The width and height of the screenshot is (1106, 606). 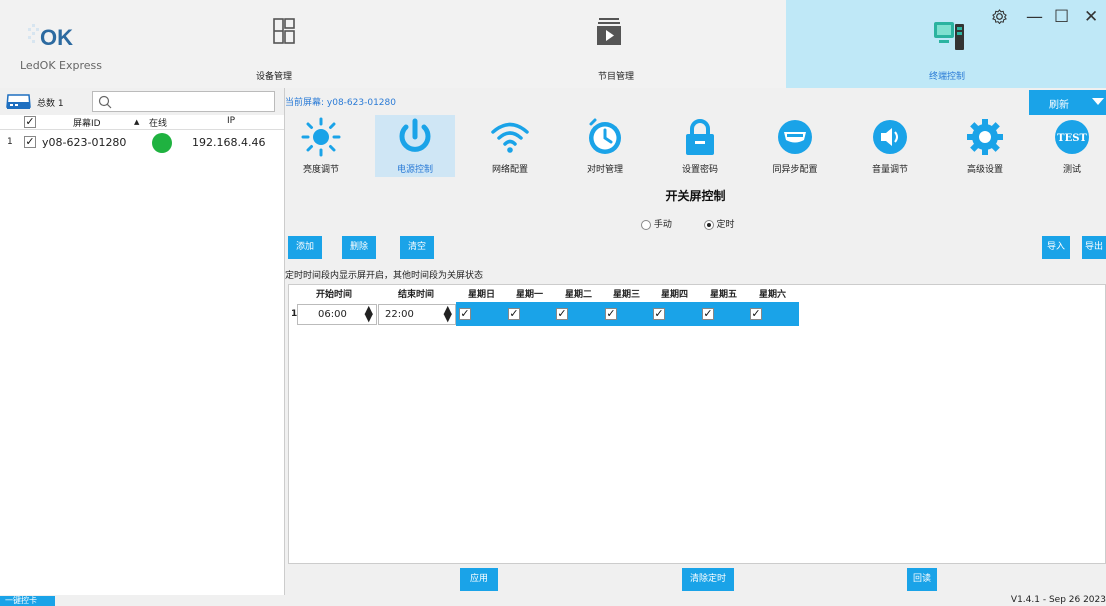 I want to click on chevron-down-icon, so click(x=1098, y=101).